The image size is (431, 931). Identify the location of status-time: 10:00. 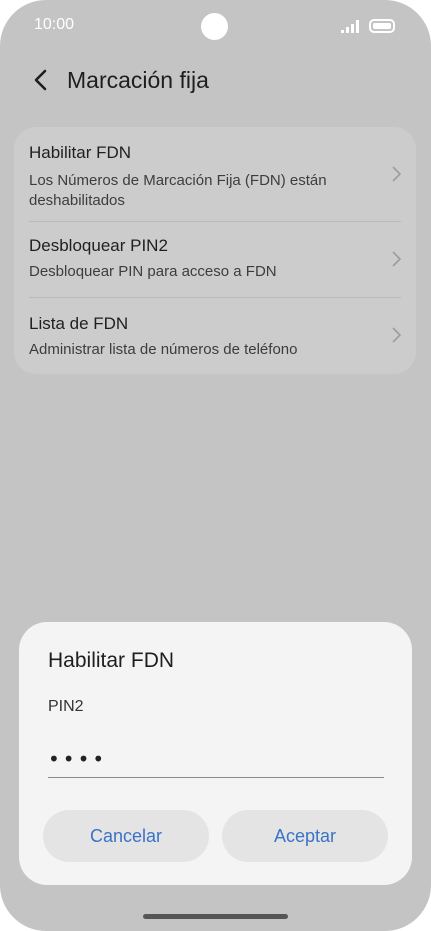
(54, 24).